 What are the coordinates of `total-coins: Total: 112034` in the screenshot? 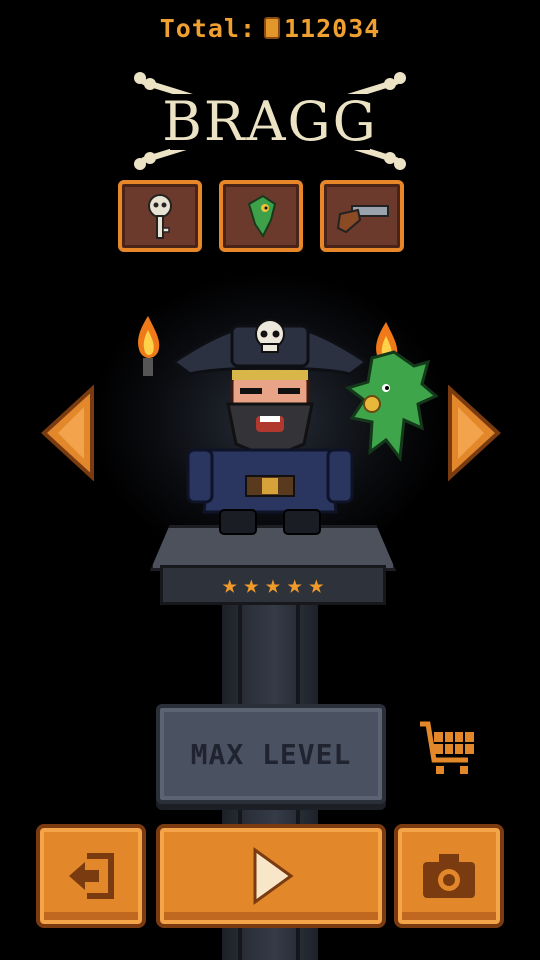 It's located at (270, 28).